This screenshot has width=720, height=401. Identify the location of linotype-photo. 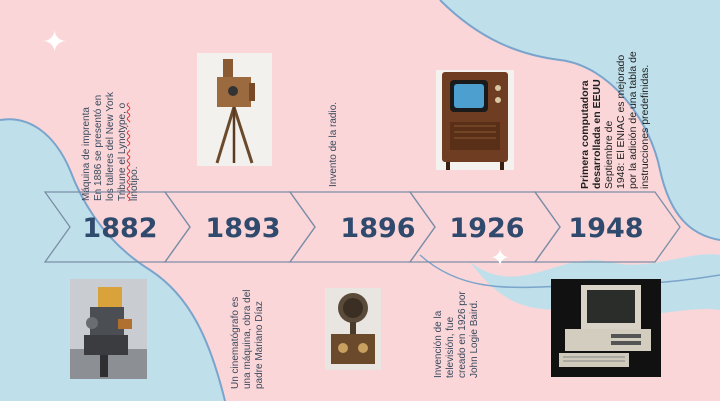
(108, 329).